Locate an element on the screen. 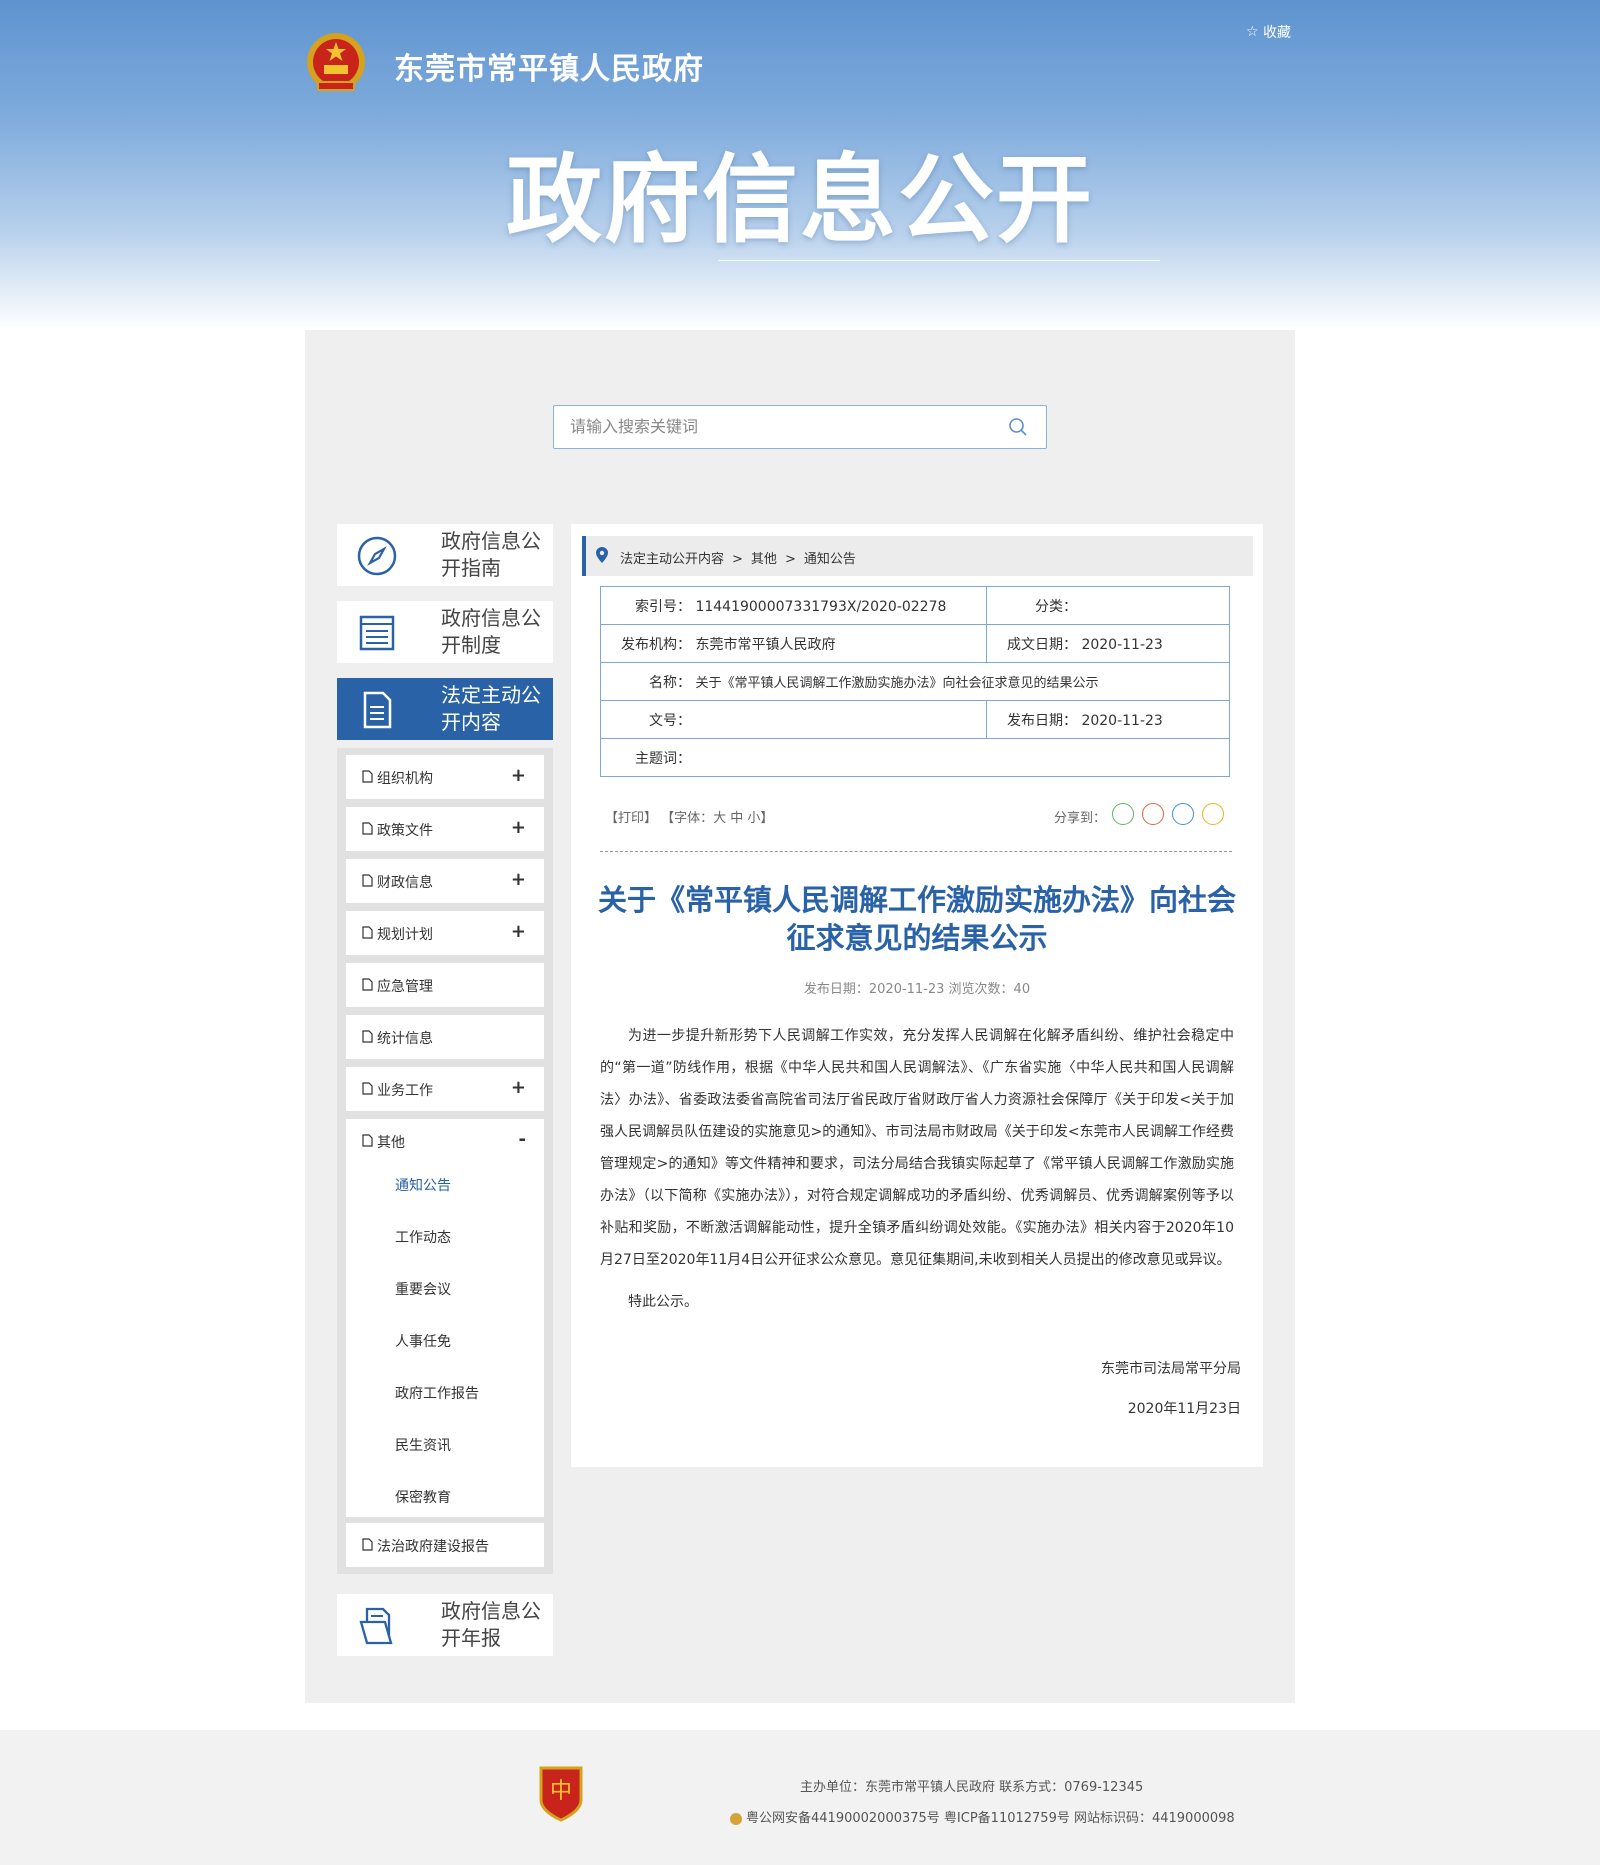  article-signer: 东莞市司法局常平分局 is located at coordinates (1171, 1369).